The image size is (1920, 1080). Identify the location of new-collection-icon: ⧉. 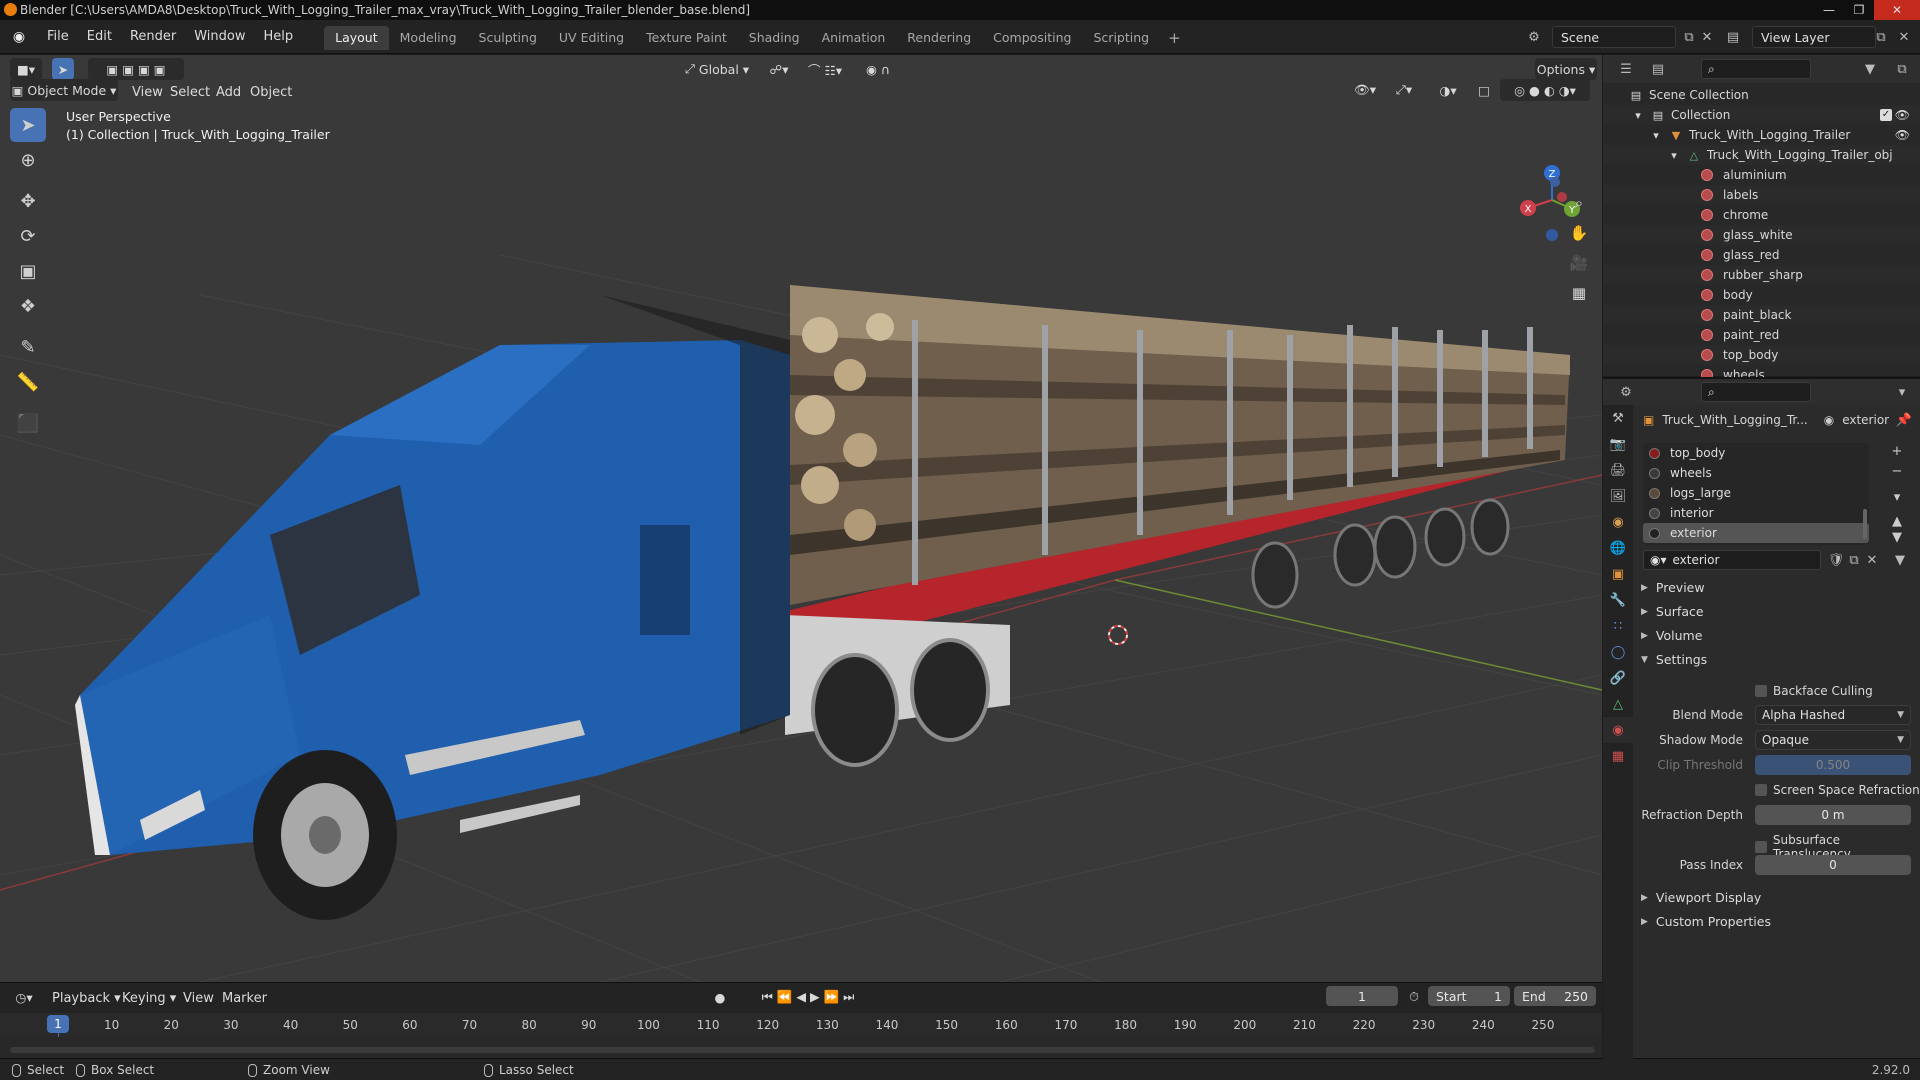
(1902, 69).